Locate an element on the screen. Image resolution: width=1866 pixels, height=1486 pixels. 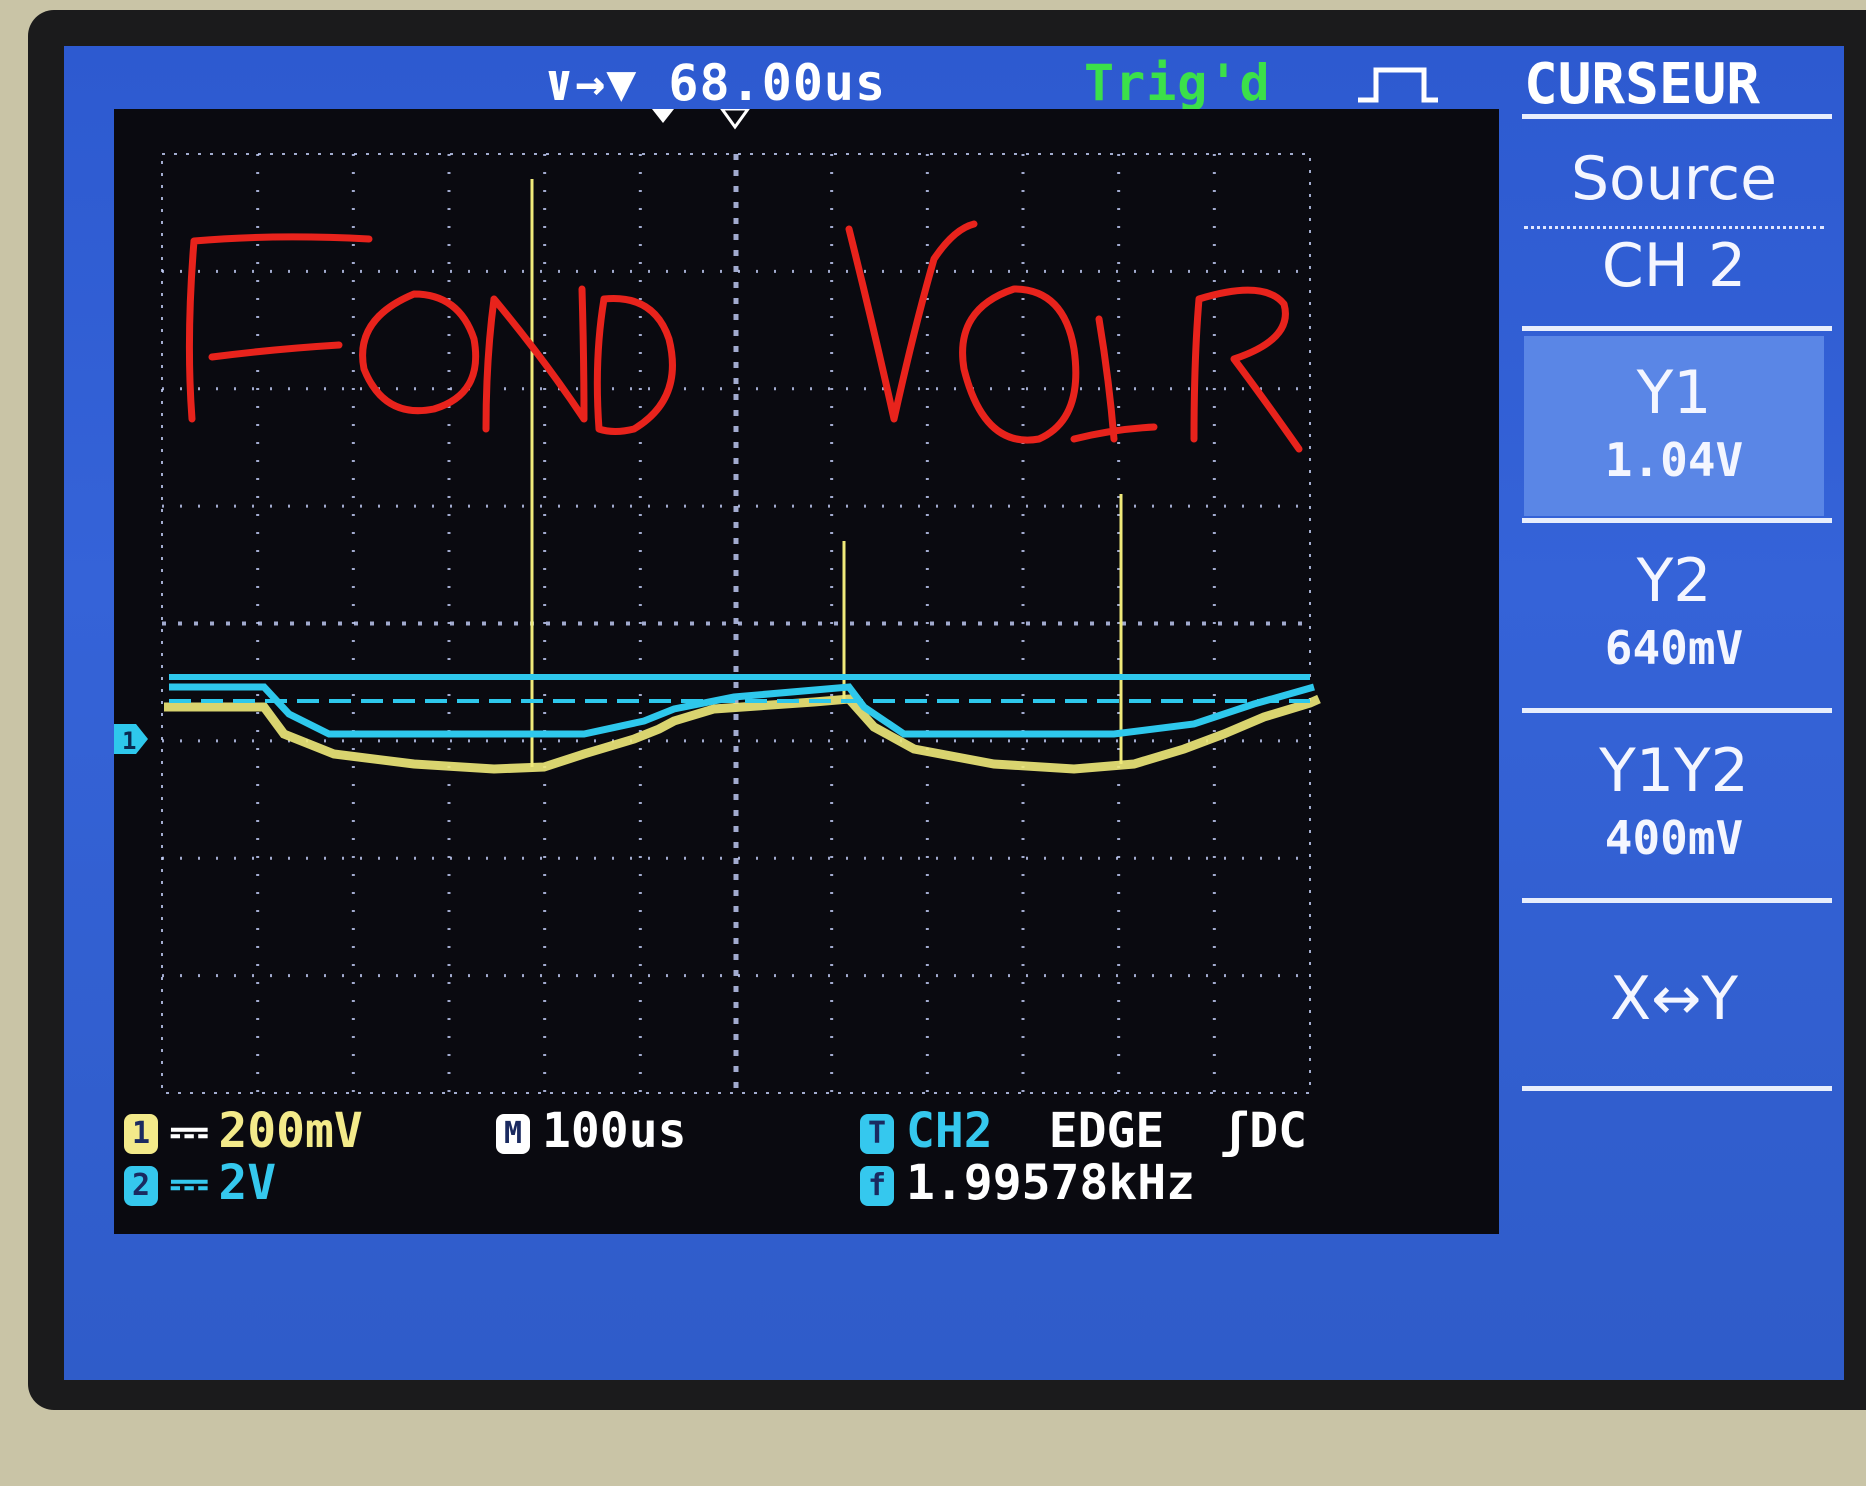
menu-y2-cursor: Y2 640mV is located at coordinates (1674, 616).